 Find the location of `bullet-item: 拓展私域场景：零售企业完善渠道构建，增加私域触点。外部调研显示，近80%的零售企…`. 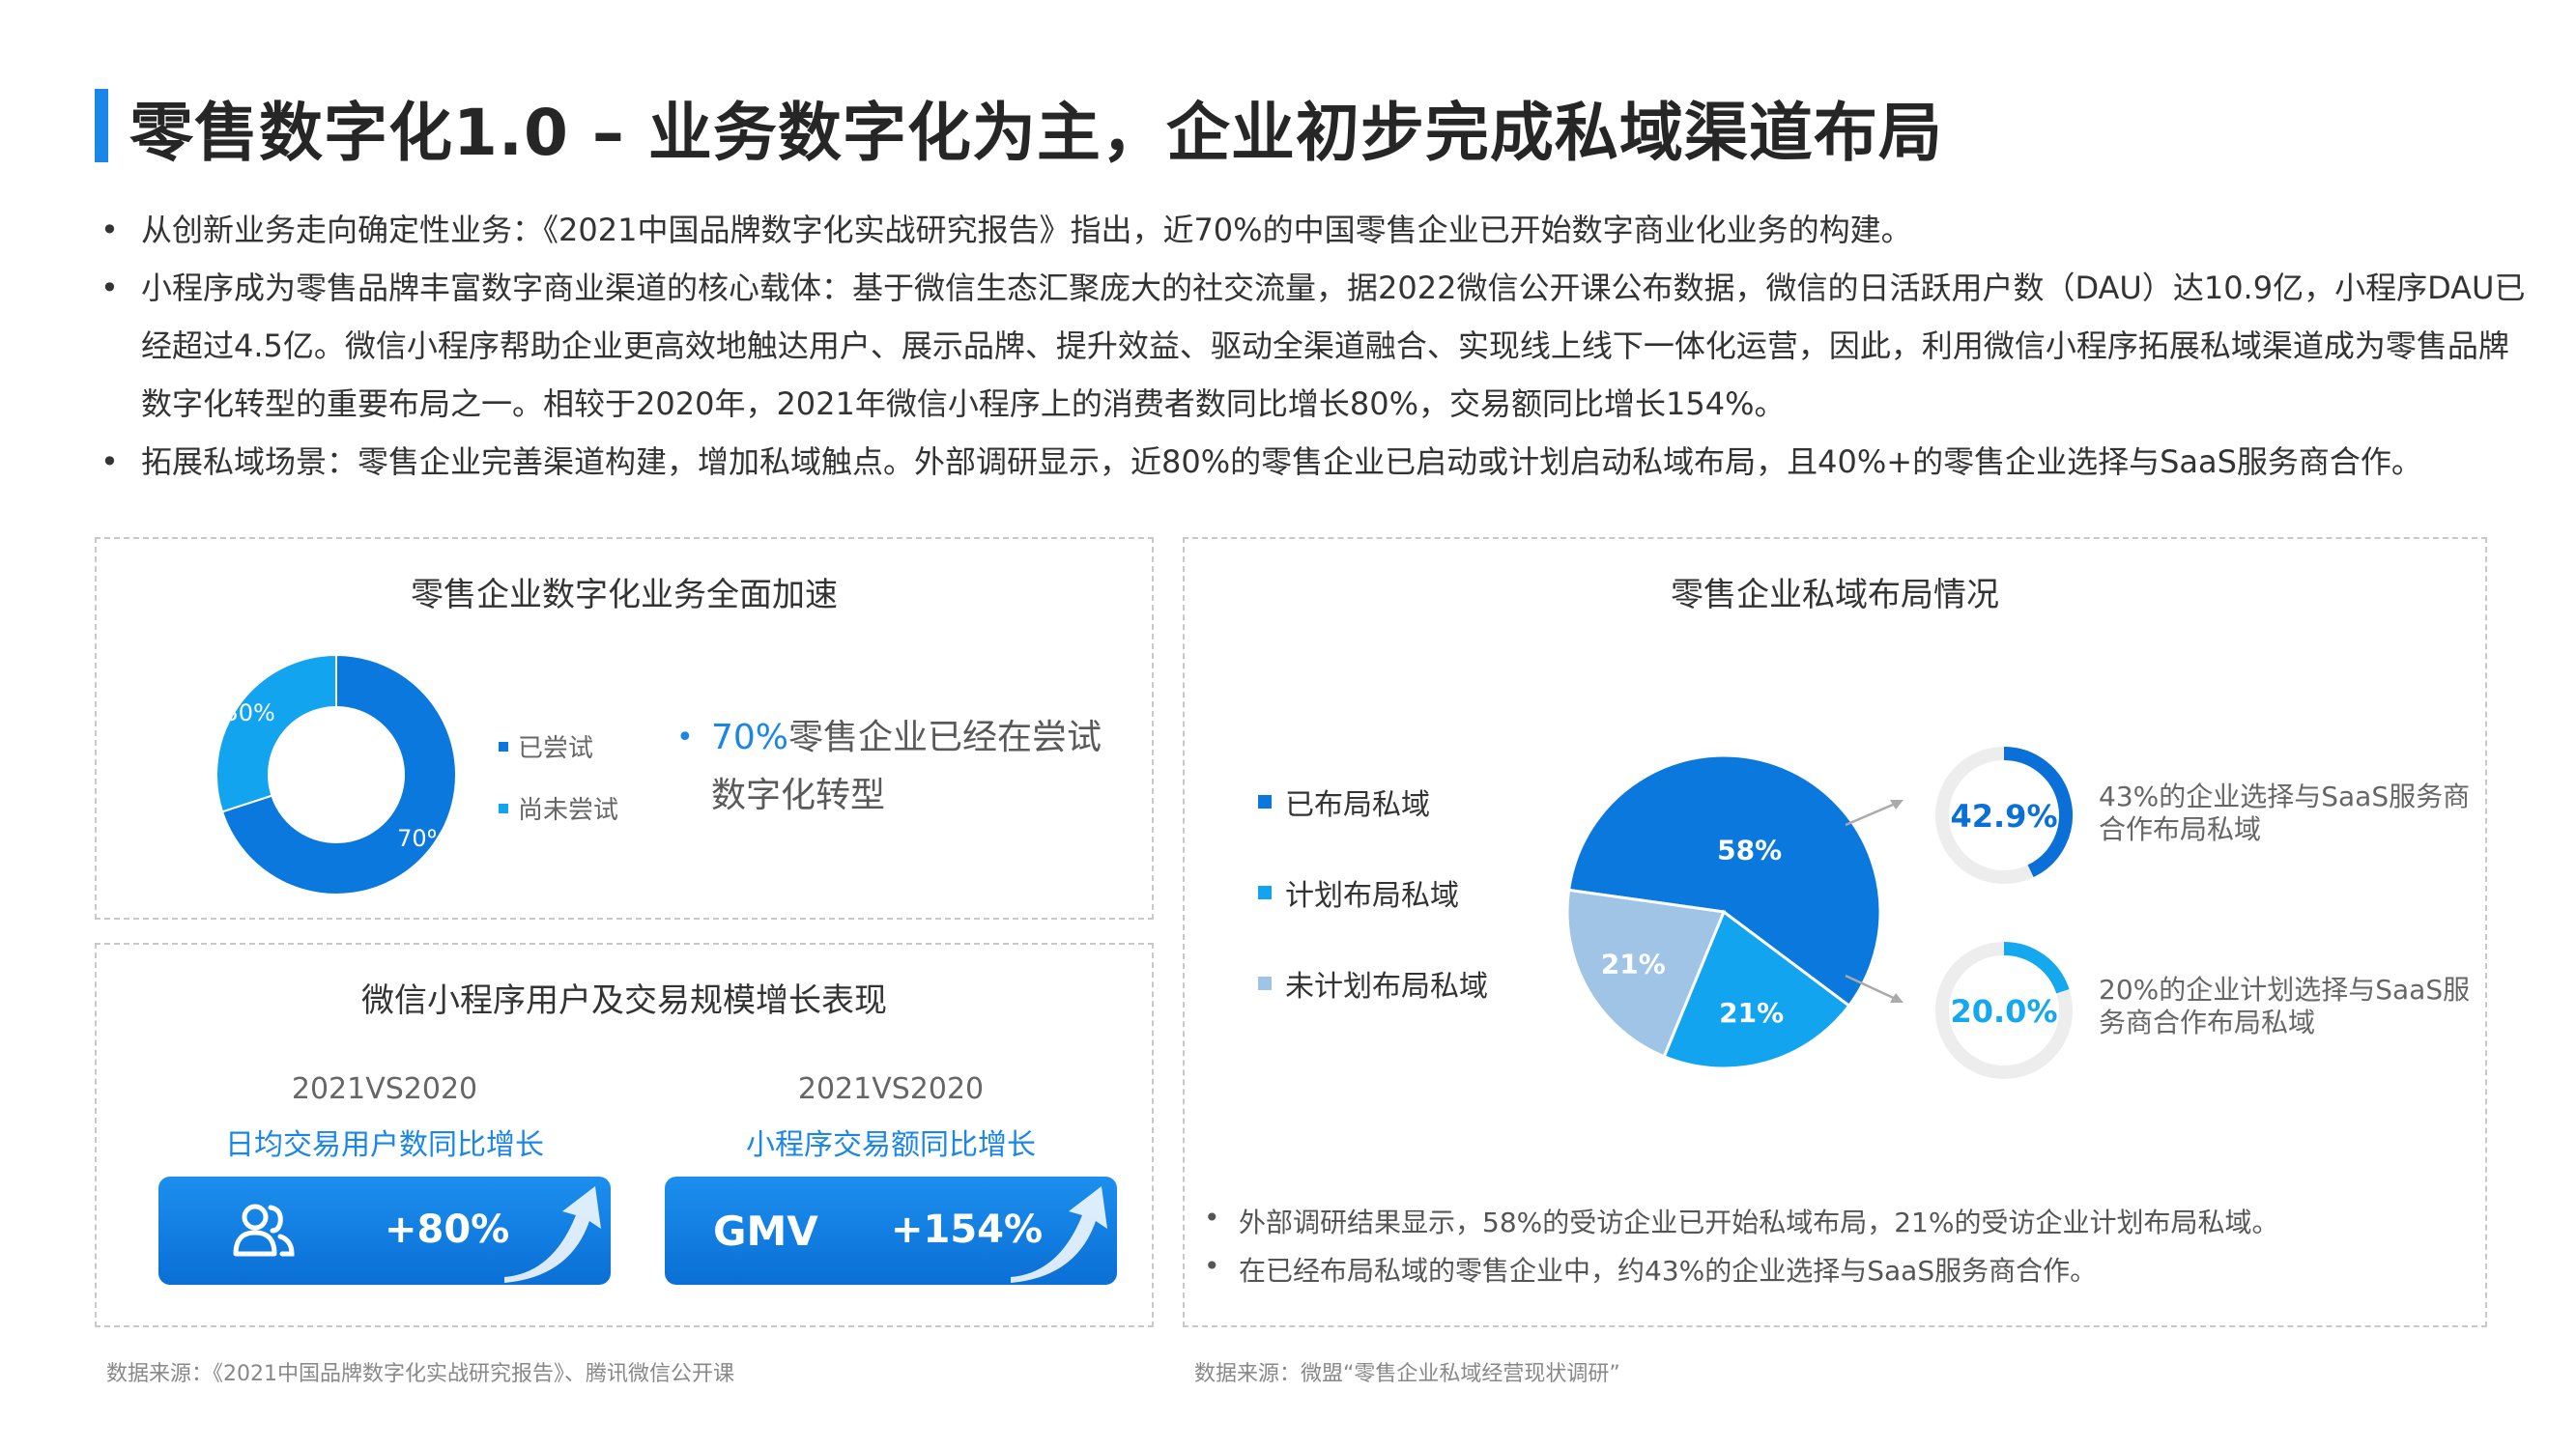

bullet-item: 拓展私域场景：零售企业完善渠道构建，增加私域触点。外部调研显示，近80%的零售企… is located at coordinates (1315, 462).